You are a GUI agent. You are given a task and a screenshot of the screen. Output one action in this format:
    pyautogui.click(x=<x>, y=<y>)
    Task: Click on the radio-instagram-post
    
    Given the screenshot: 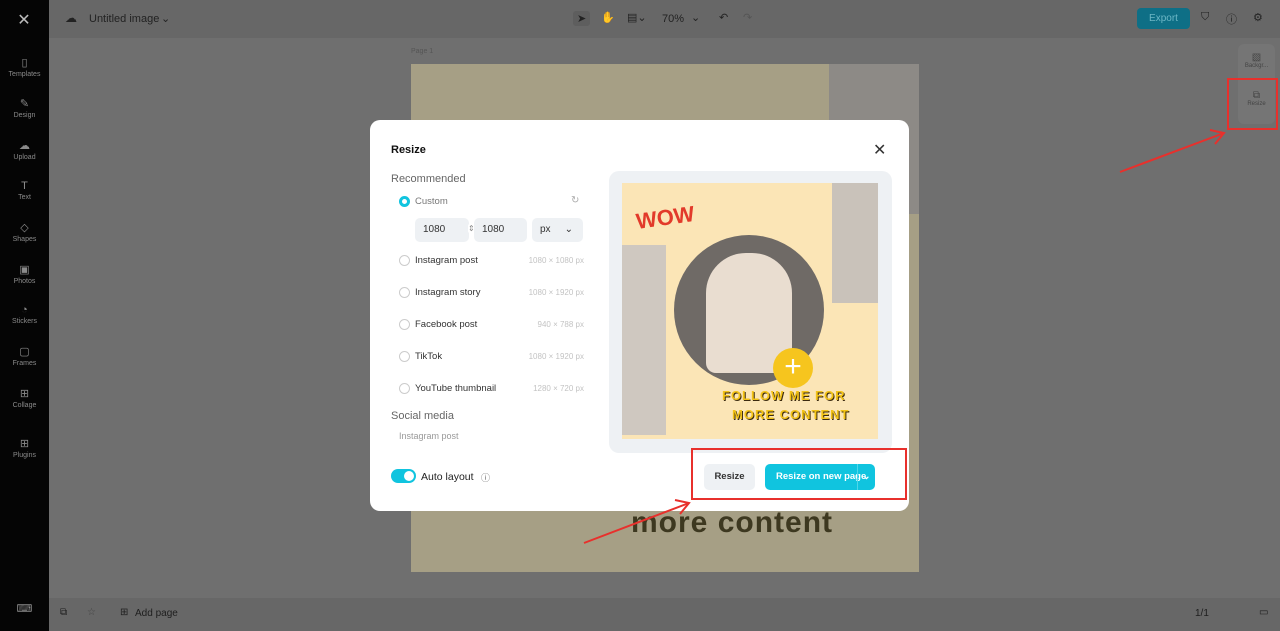 What is the action you would take?
    pyautogui.click(x=404, y=260)
    